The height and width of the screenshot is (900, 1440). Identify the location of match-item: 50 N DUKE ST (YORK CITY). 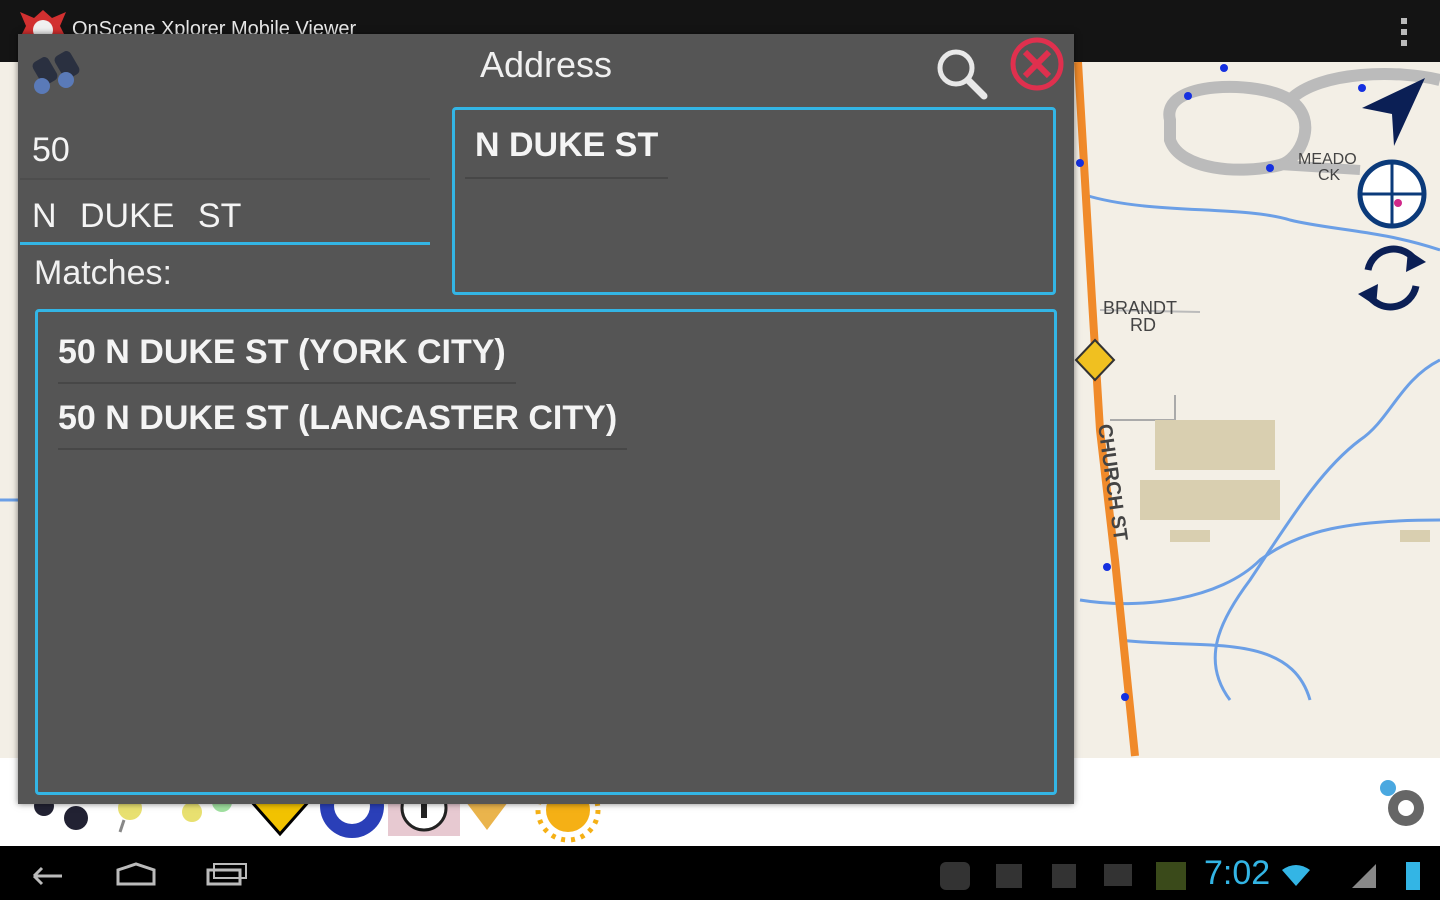
(543, 351).